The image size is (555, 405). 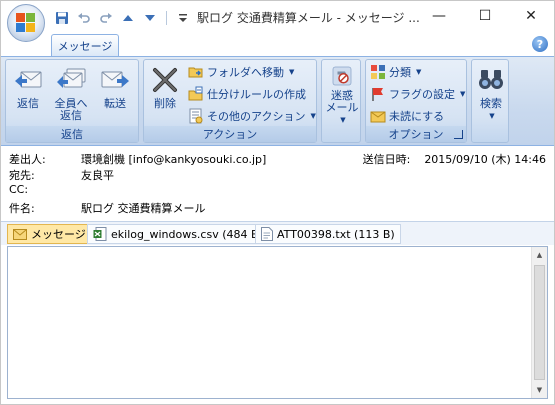 I want to click on move-to-folder-button: フォルダへ移動 ▼, so click(x=241, y=72).